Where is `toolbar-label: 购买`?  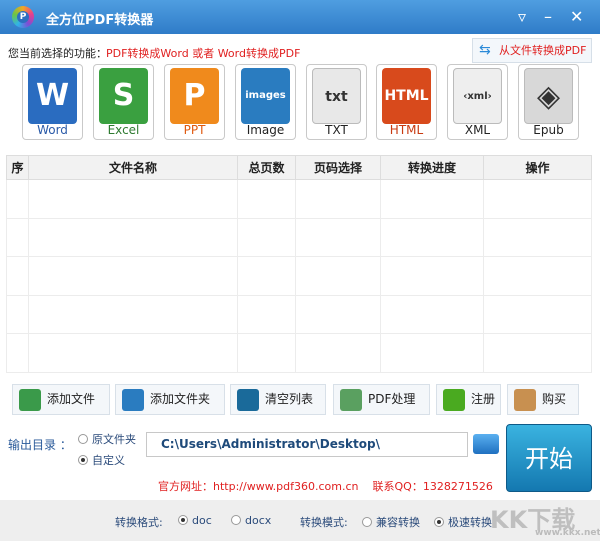
toolbar-label: 购买 is located at coordinates (554, 399).